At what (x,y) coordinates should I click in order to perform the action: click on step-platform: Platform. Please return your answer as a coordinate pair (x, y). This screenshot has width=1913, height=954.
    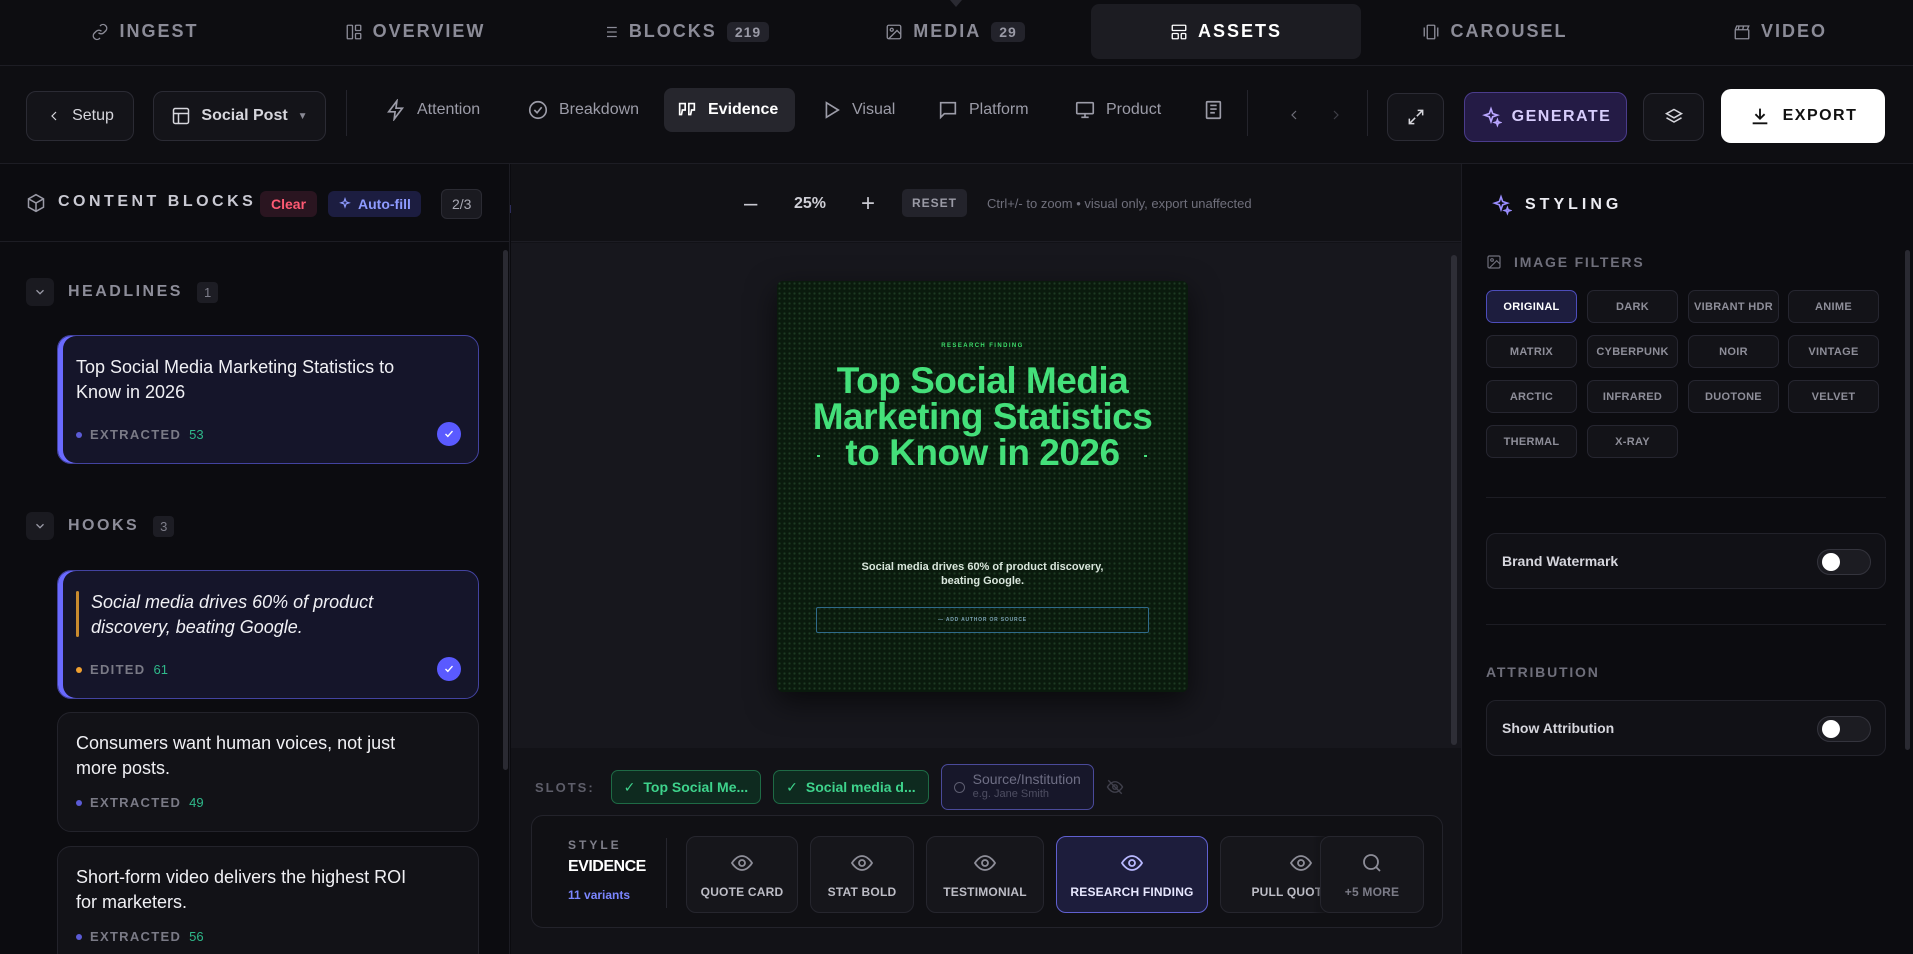
    Looking at the image, I should click on (983, 110).